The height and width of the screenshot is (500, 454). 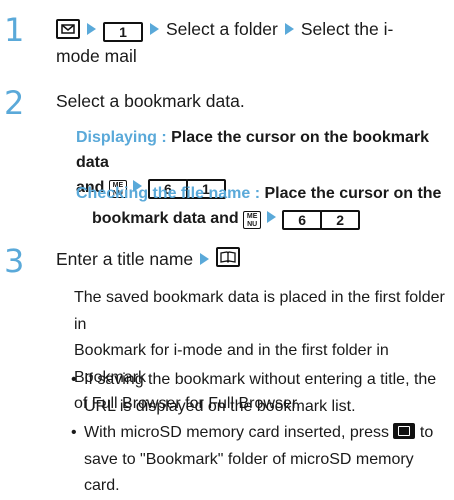 I want to click on bullet-line: With microSD memory card inserted, press, so click(x=236, y=432).